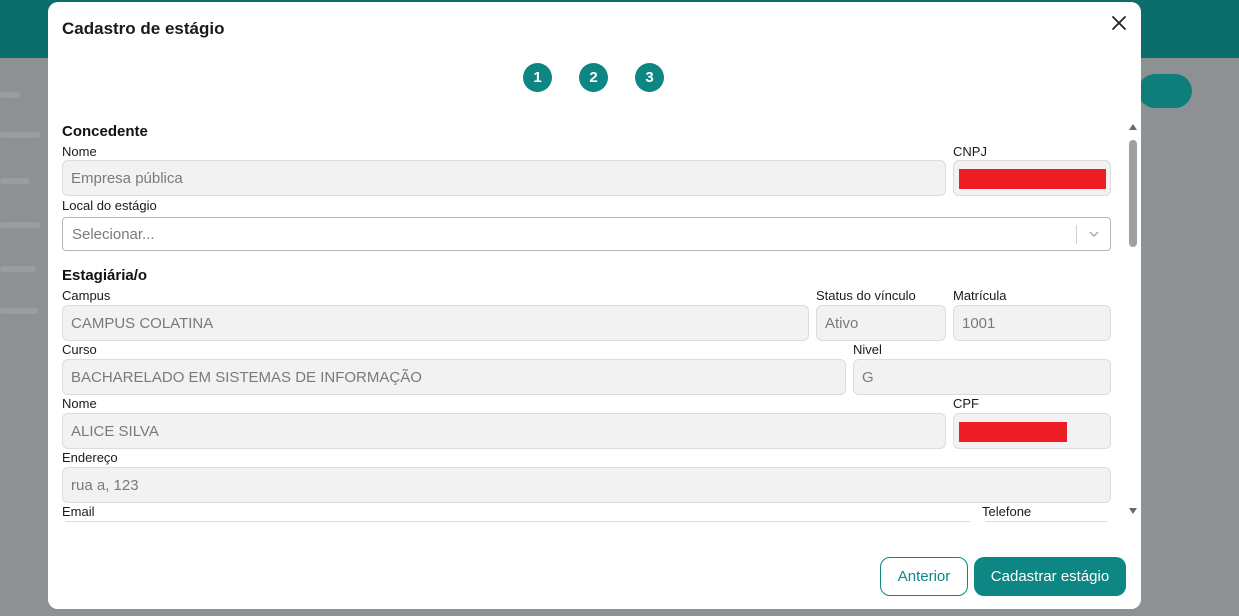 This screenshot has width=1239, height=616. I want to click on backdrop-button, so click(1165, 91).